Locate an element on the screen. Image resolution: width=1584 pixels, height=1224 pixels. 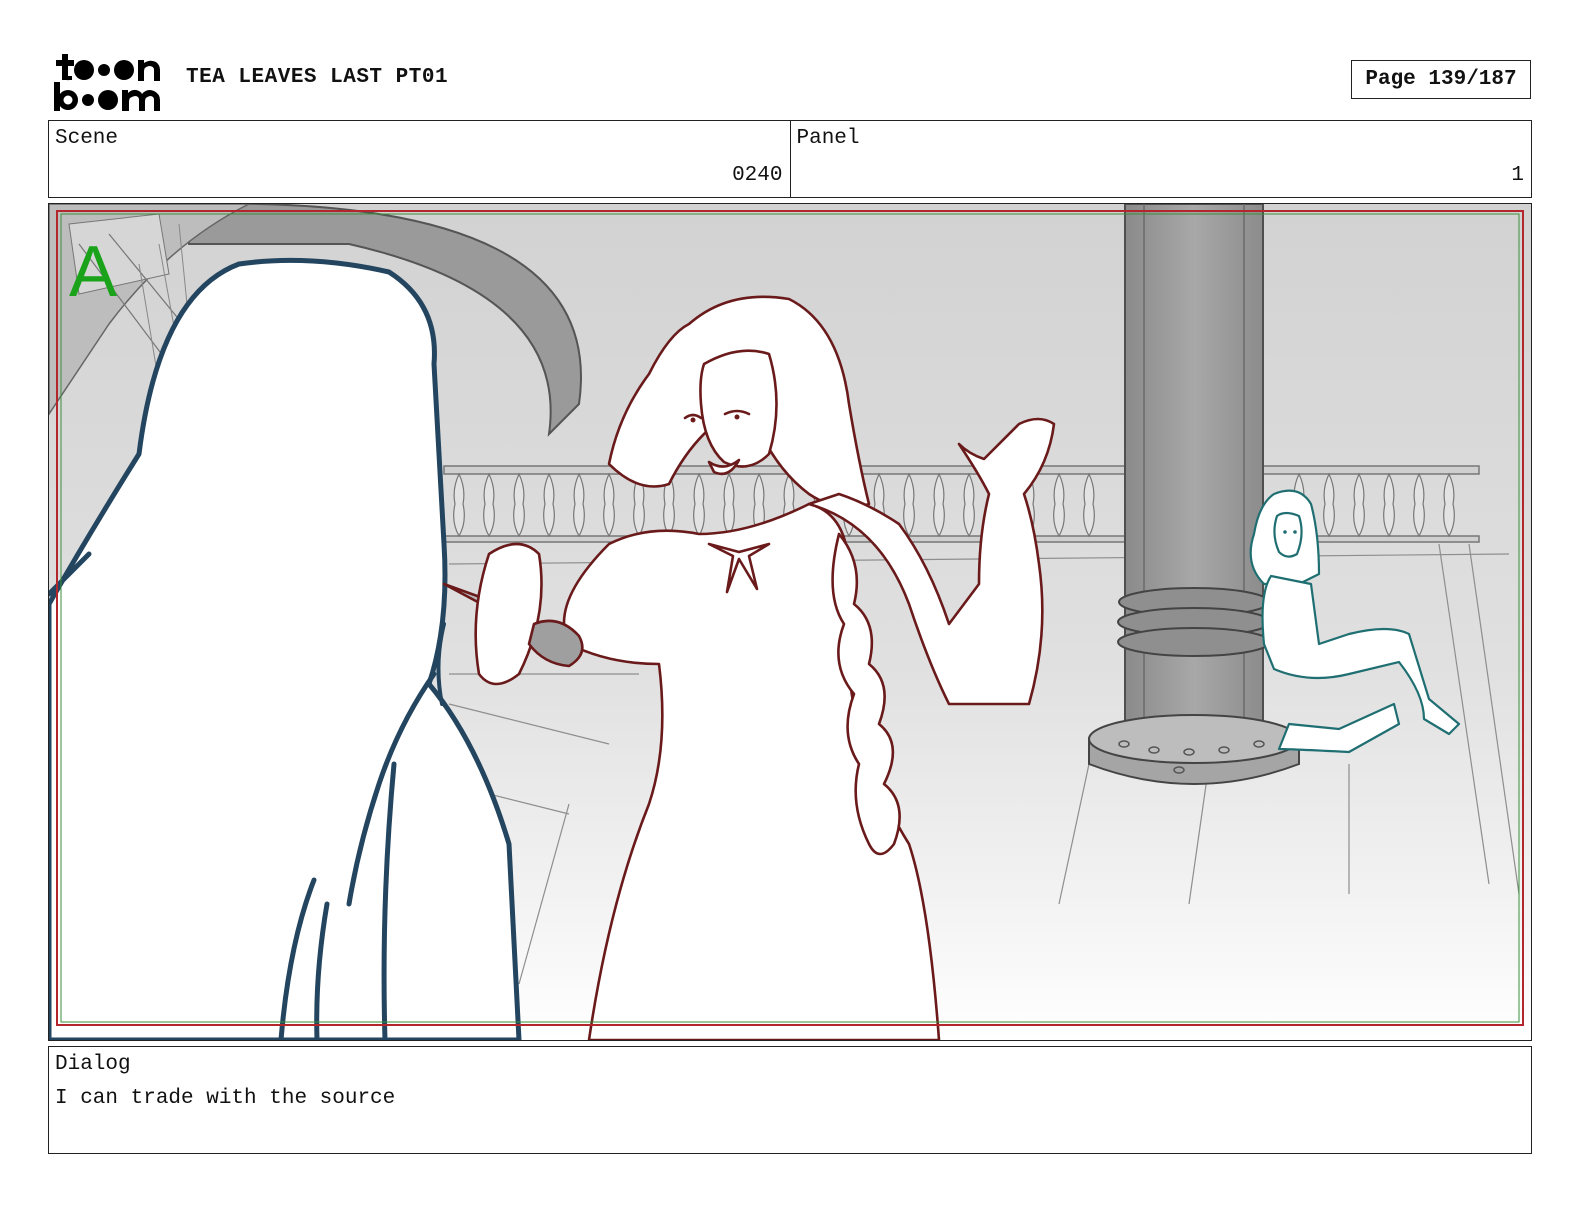
dialog-text: I can trade with the source is located at coordinates (225, 1098).